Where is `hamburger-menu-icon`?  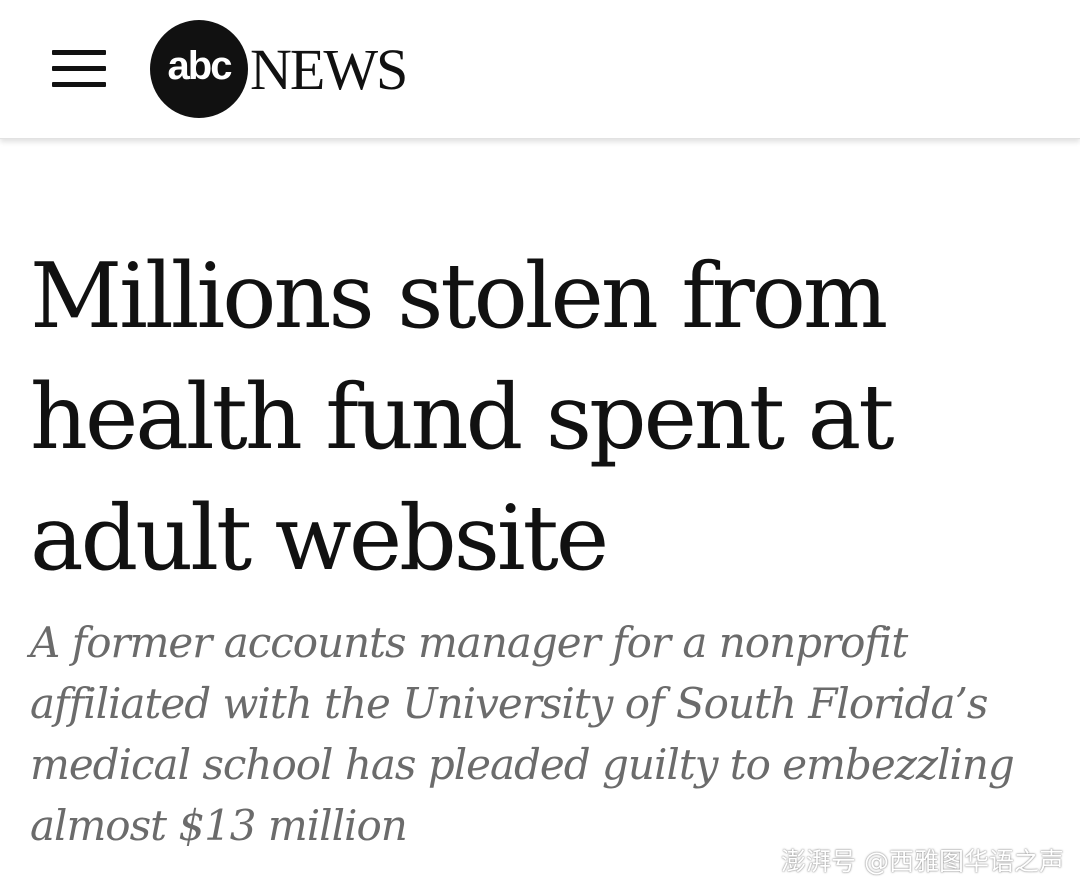 hamburger-menu-icon is located at coordinates (79, 69).